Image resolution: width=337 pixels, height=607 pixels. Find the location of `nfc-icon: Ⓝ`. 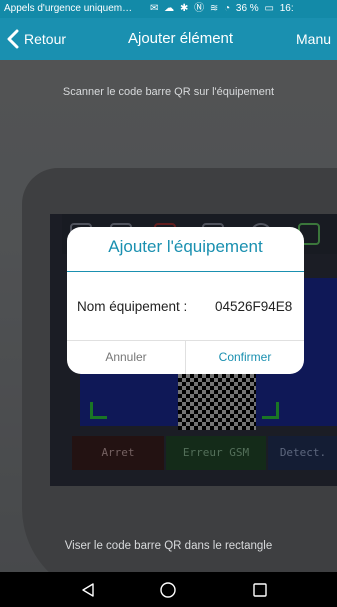

nfc-icon: Ⓝ is located at coordinates (199, 8).